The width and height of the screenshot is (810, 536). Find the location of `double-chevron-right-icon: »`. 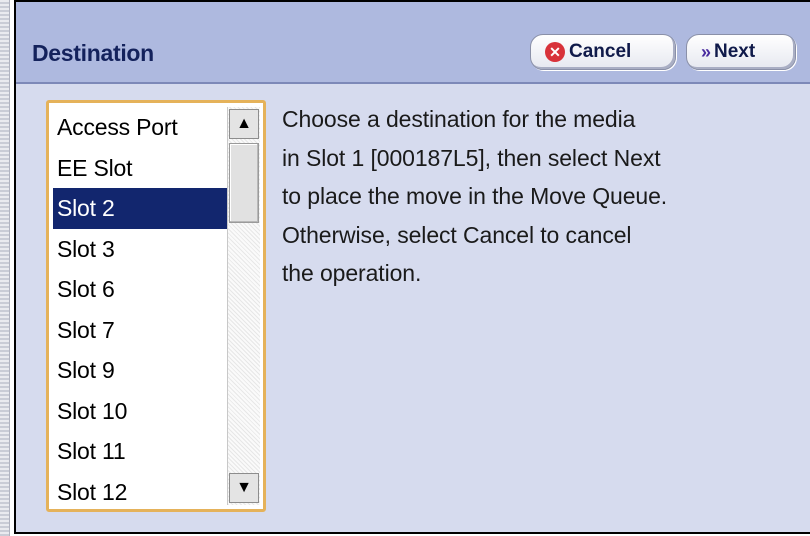

double-chevron-right-icon: » is located at coordinates (706, 51).